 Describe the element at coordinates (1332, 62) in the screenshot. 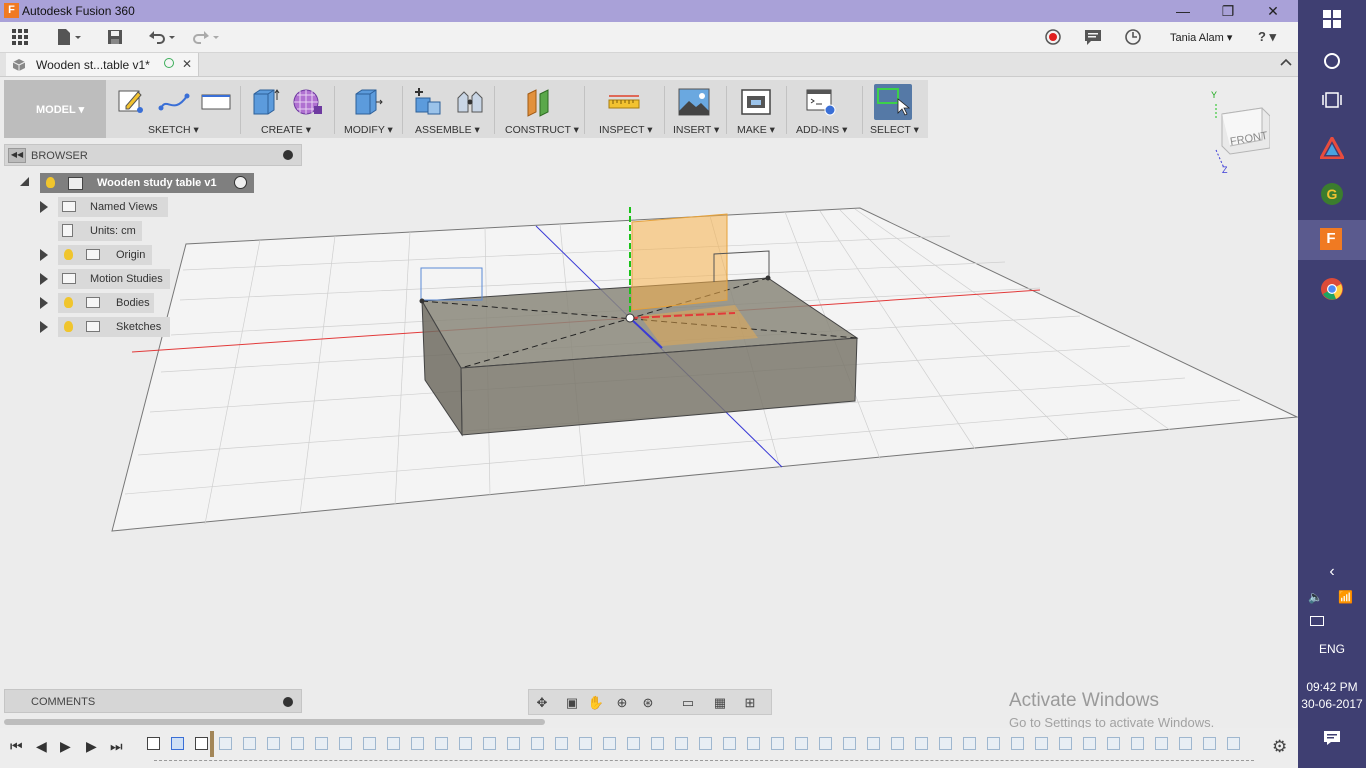

I see `cortana-search-icon` at that location.